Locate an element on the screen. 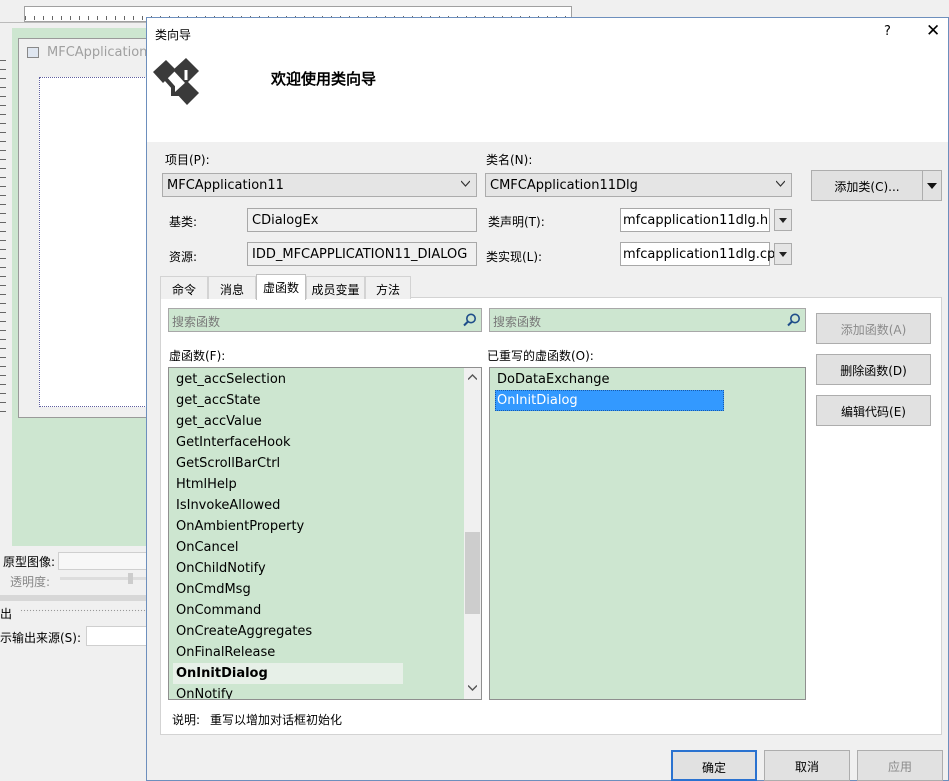 The width and height of the screenshot is (949, 781). delete-function-button: 删除函数(D) is located at coordinates (873, 369).